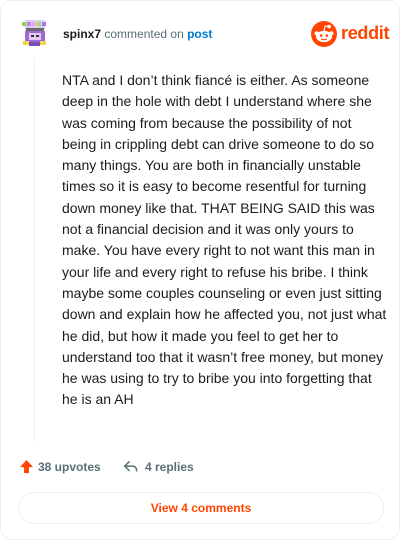  I want to click on comment-header: spinx7 commented on post reddit, so click(204, 35).